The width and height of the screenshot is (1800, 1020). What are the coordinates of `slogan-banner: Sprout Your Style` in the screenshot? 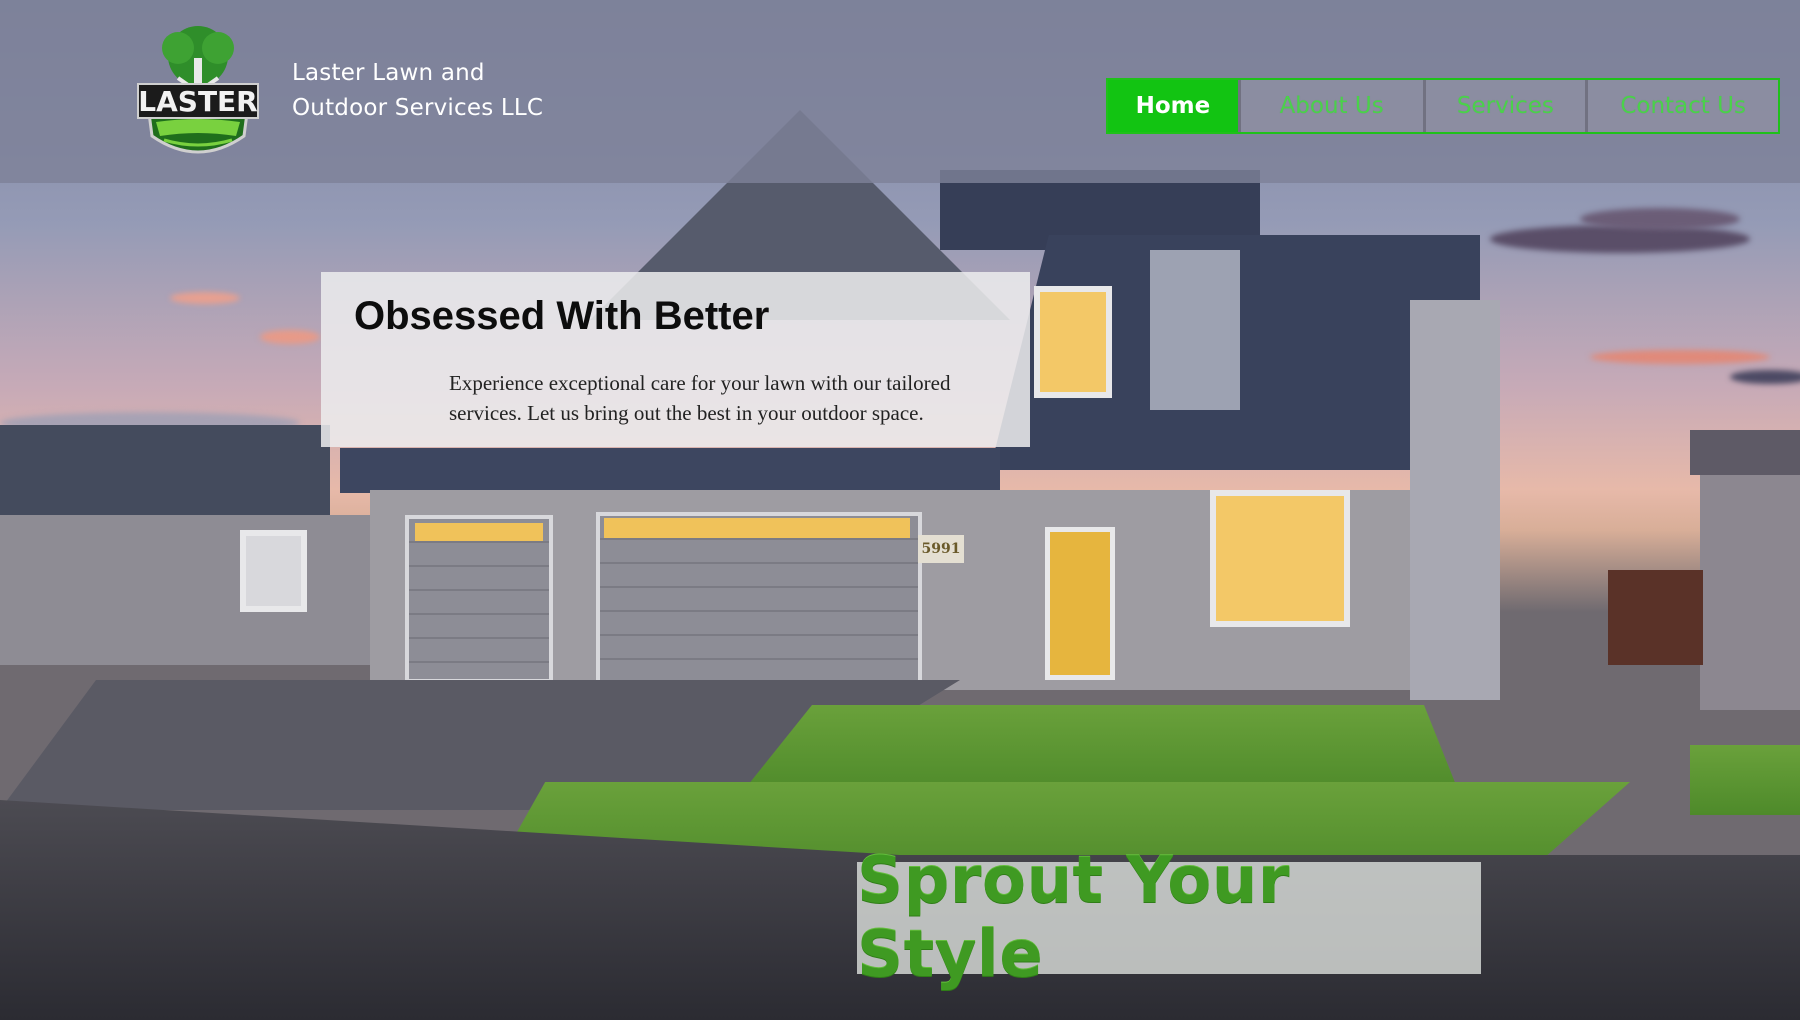 It's located at (1169, 918).